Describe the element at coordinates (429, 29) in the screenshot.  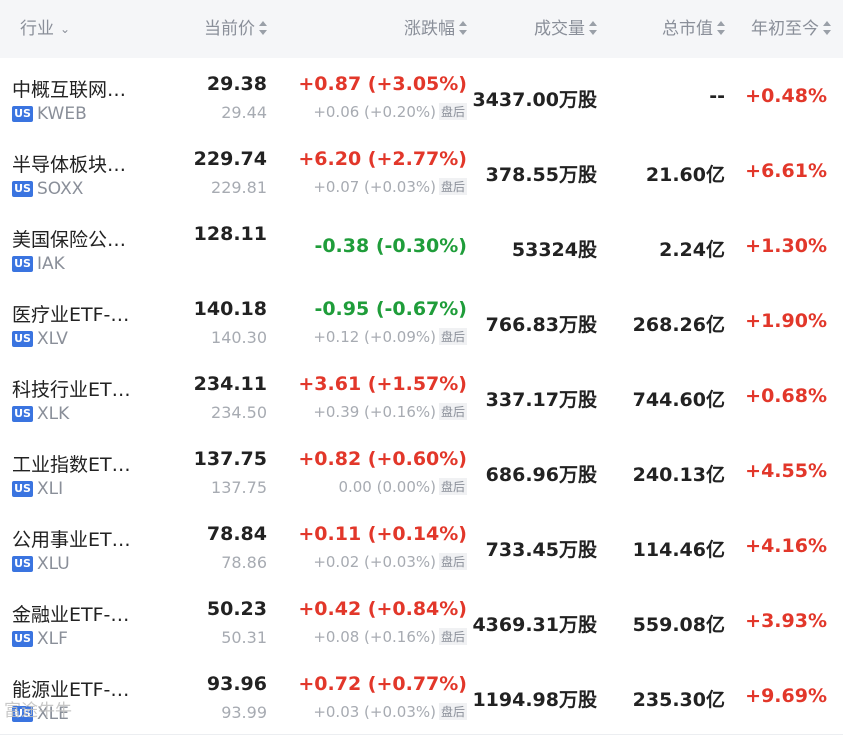
I see `column-header-change-label: 涨跌幅` at that location.